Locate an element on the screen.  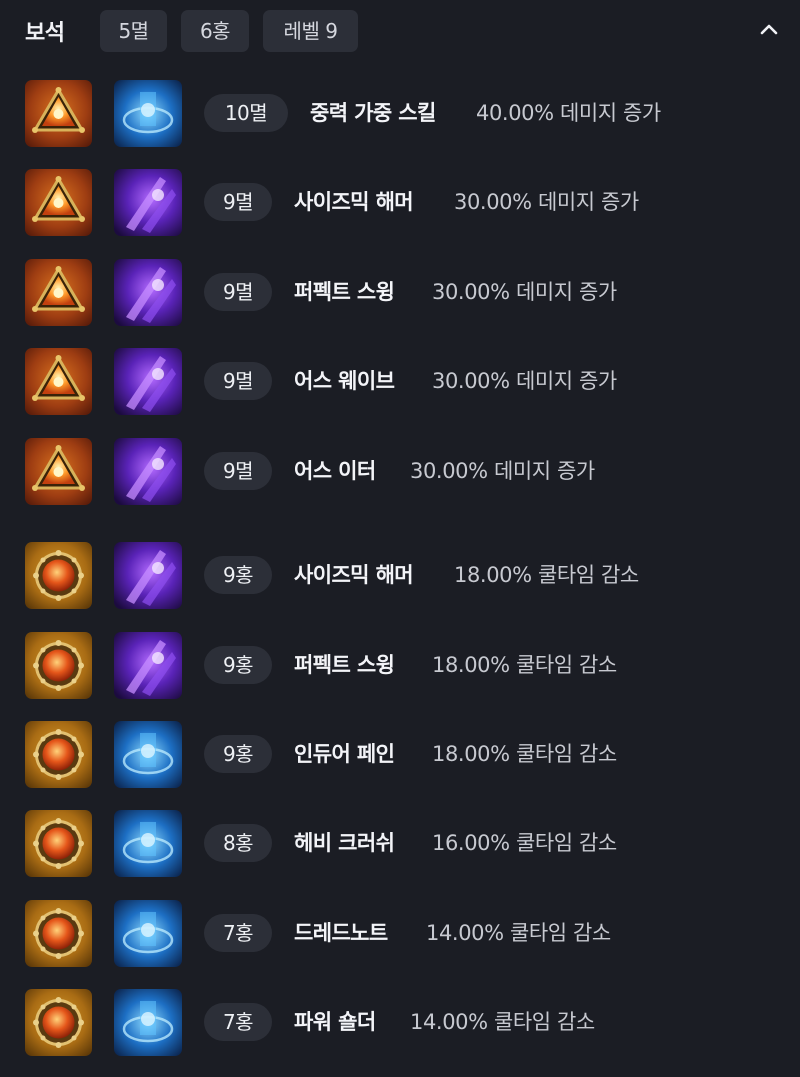
skill-name: 어스 웨이브 is located at coordinates (344, 381).